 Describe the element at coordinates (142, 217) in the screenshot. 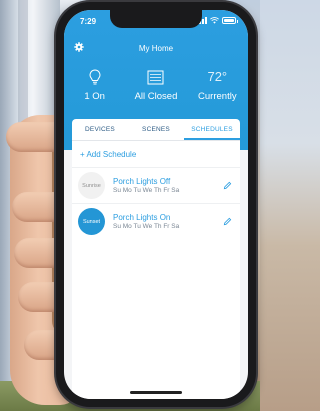

I see `schedule-title: Porch Lights On` at that location.